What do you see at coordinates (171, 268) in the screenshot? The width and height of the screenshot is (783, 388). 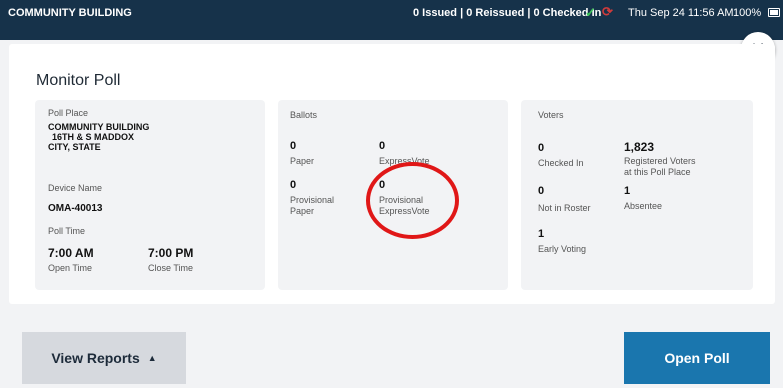 I see `close-time-label: Close Time` at bounding box center [171, 268].